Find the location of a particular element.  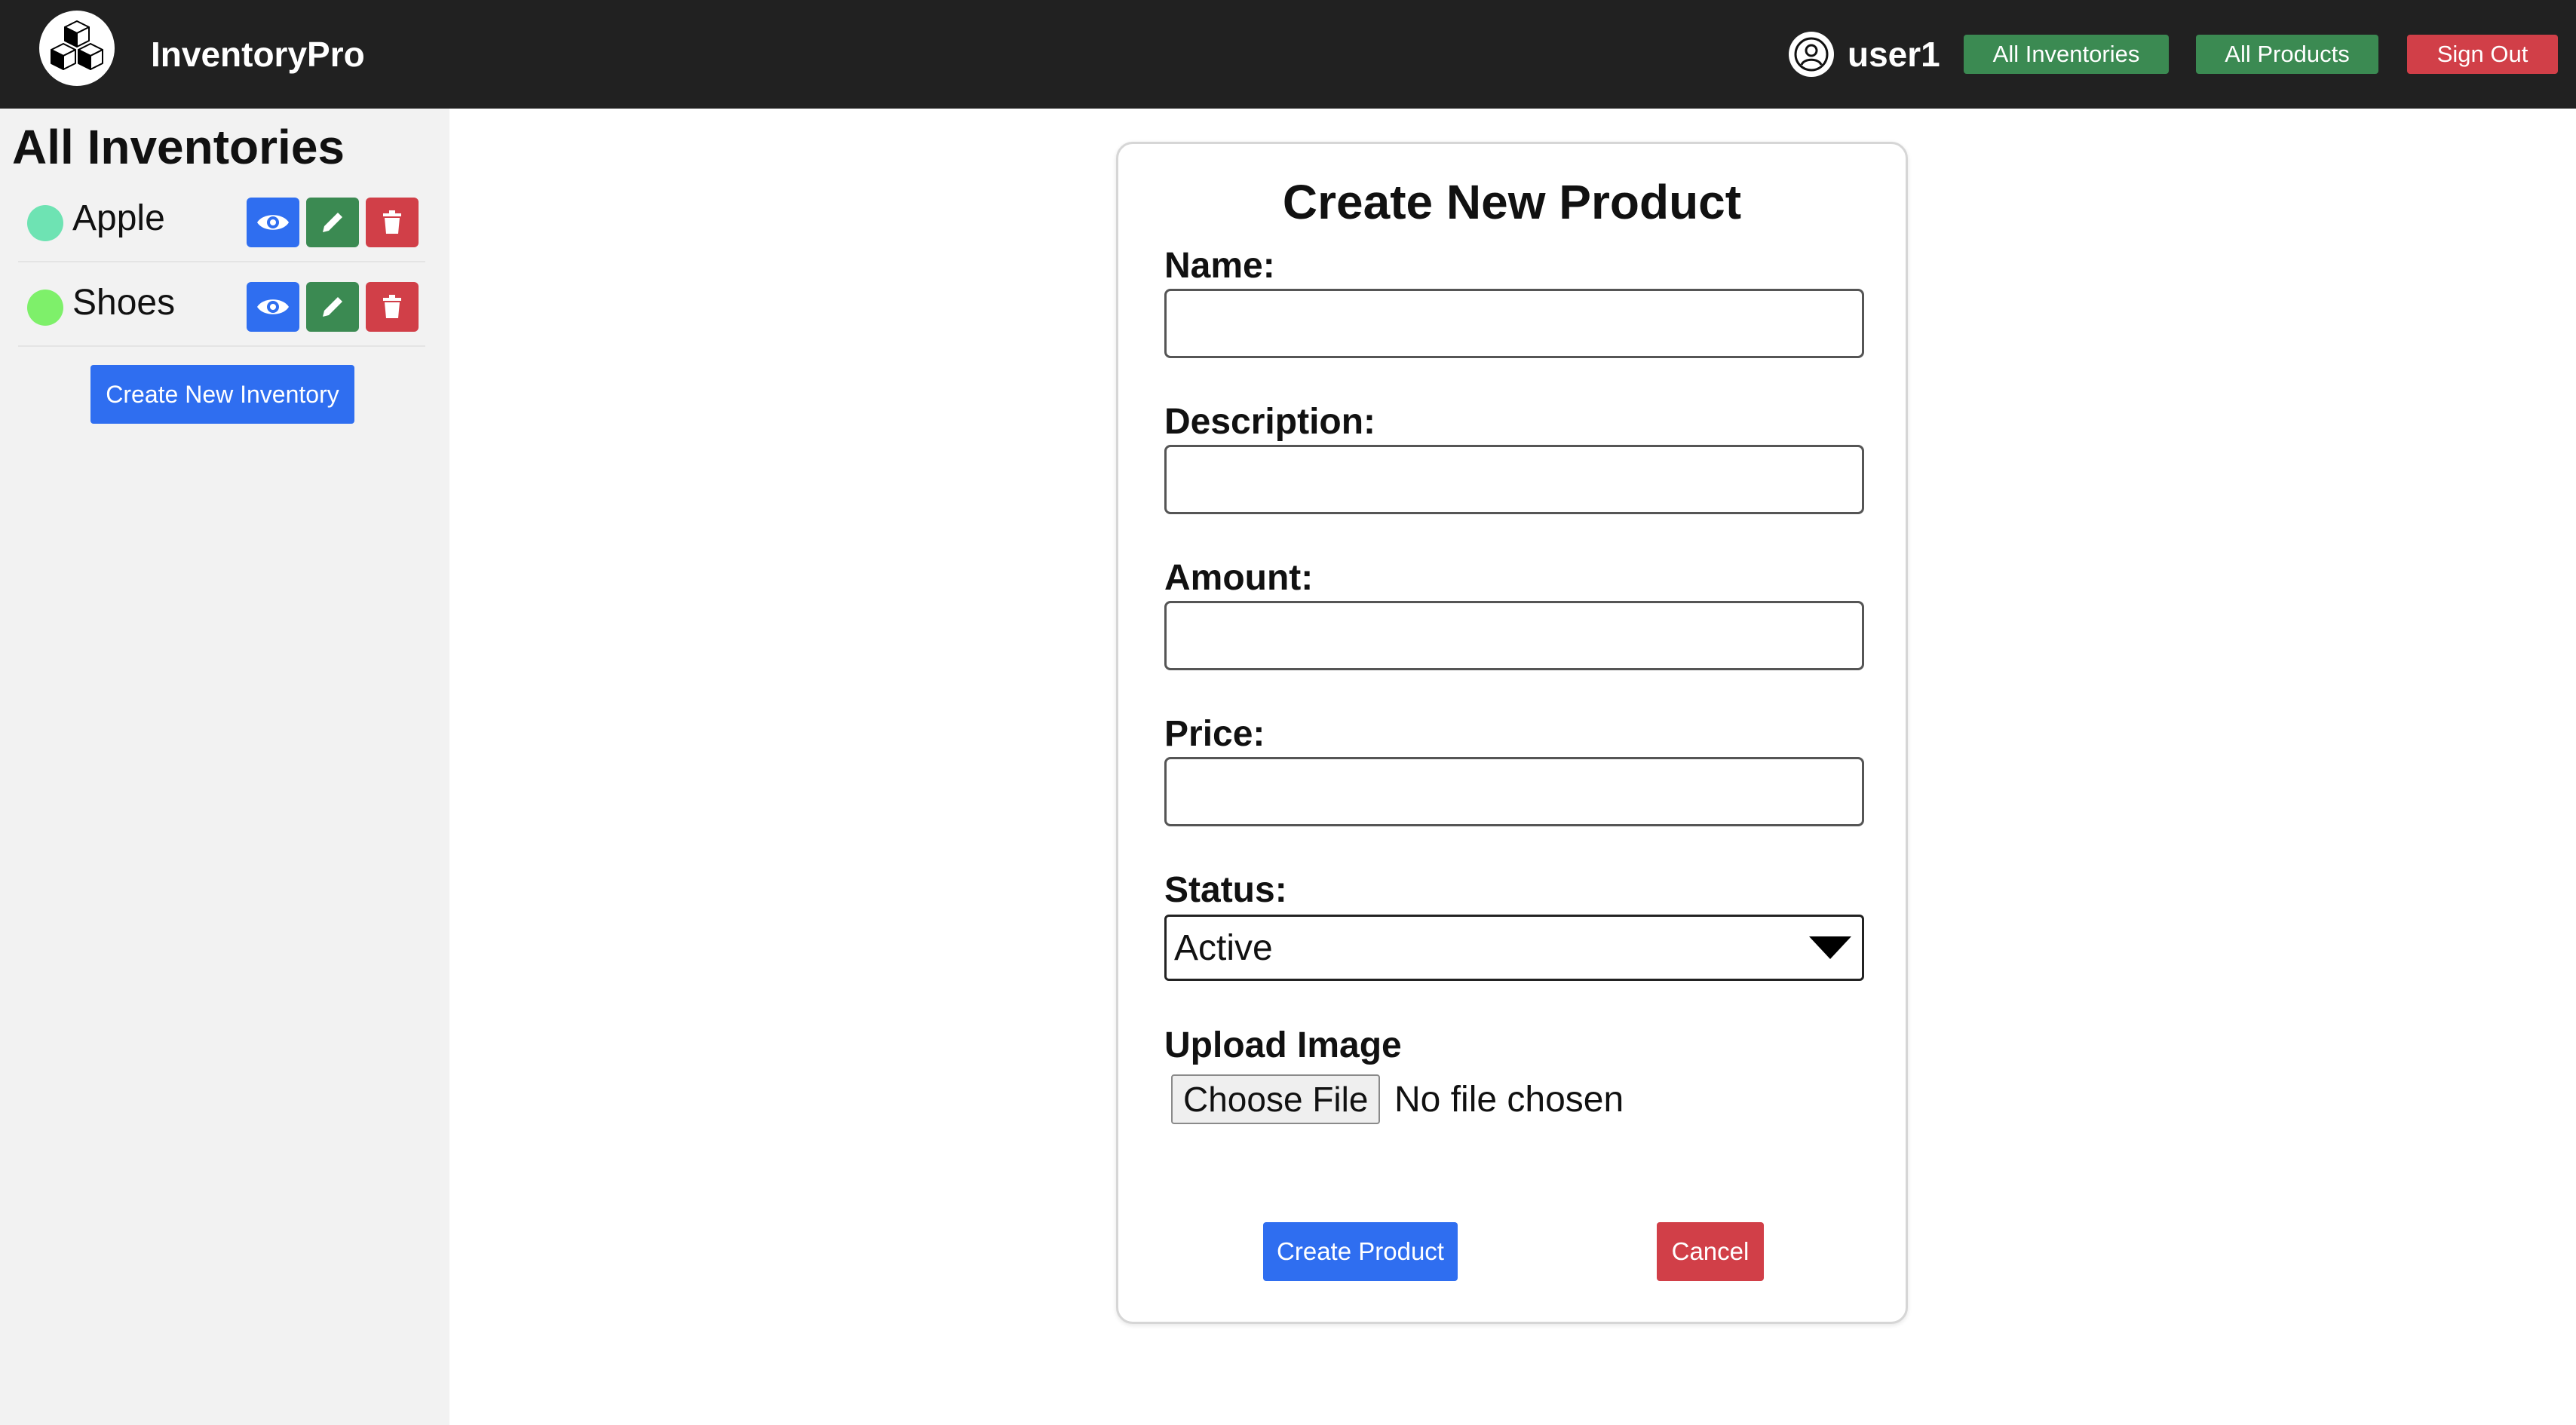

sidebar-title: All Inventories is located at coordinates (178, 147).